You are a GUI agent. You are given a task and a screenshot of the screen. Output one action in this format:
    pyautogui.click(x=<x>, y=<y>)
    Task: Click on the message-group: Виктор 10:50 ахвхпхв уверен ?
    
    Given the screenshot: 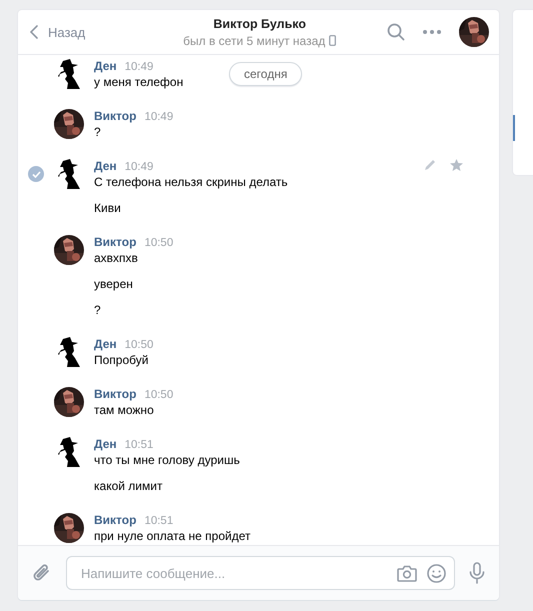 What is the action you would take?
    pyautogui.click(x=100, y=277)
    